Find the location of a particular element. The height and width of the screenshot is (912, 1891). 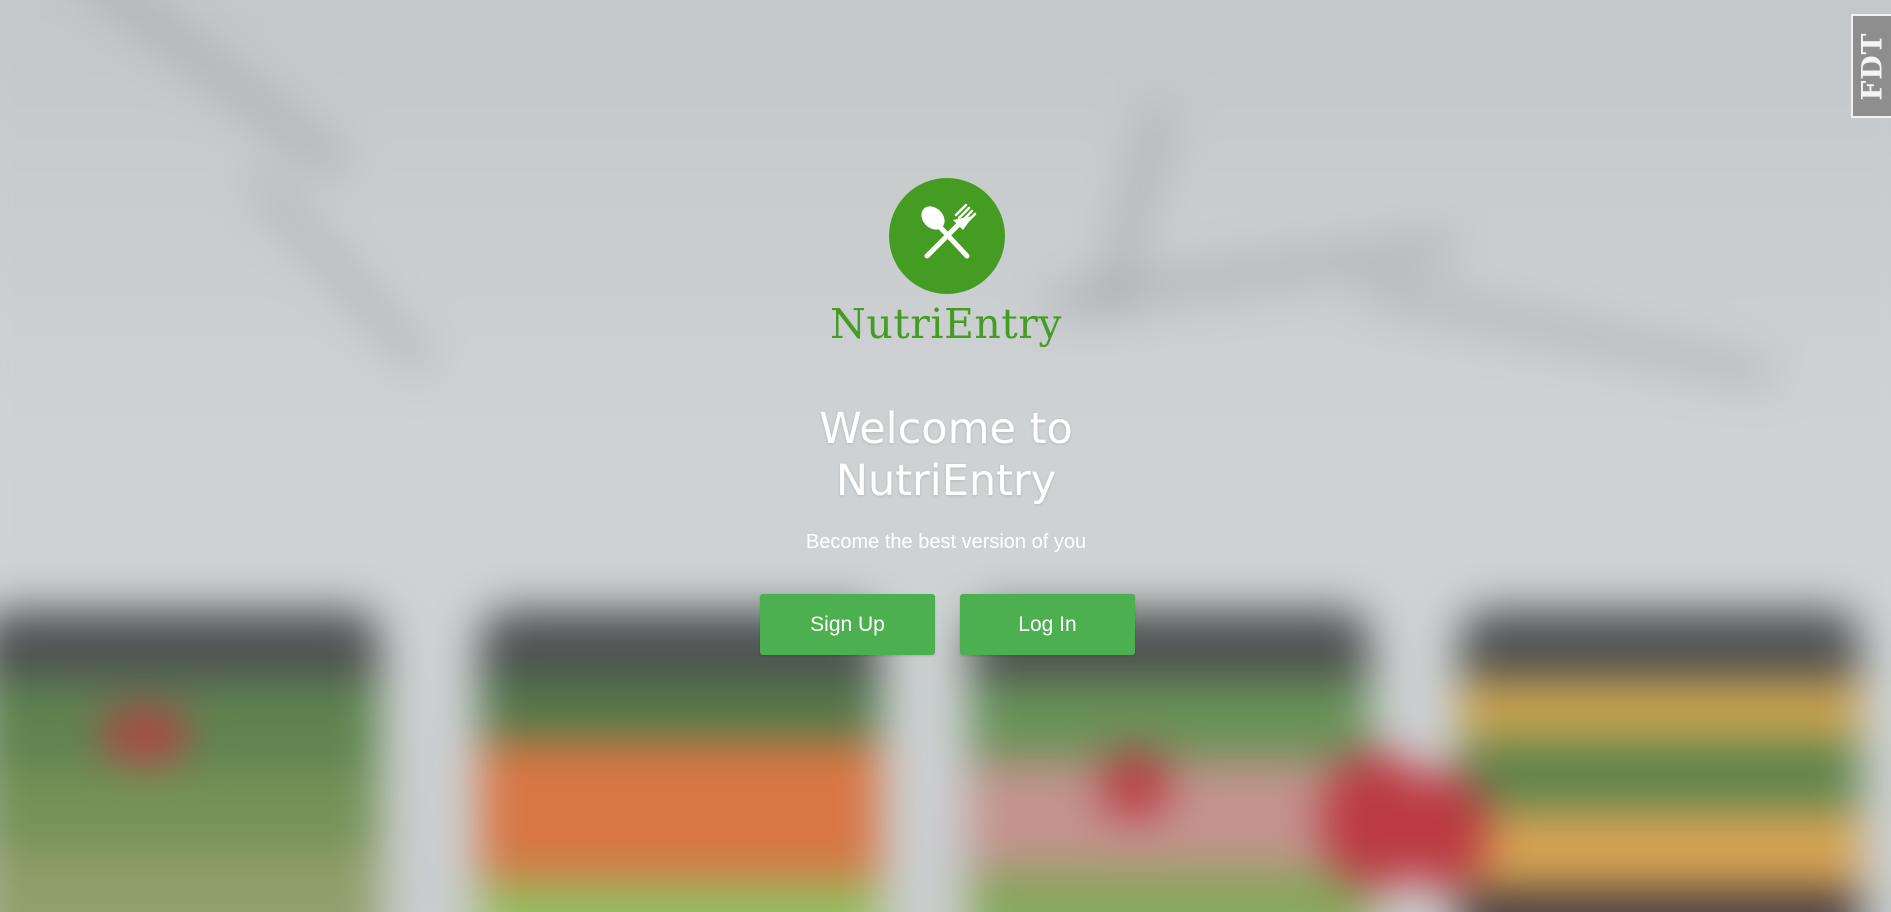

sign-up-button: Sign Up is located at coordinates (847, 624).